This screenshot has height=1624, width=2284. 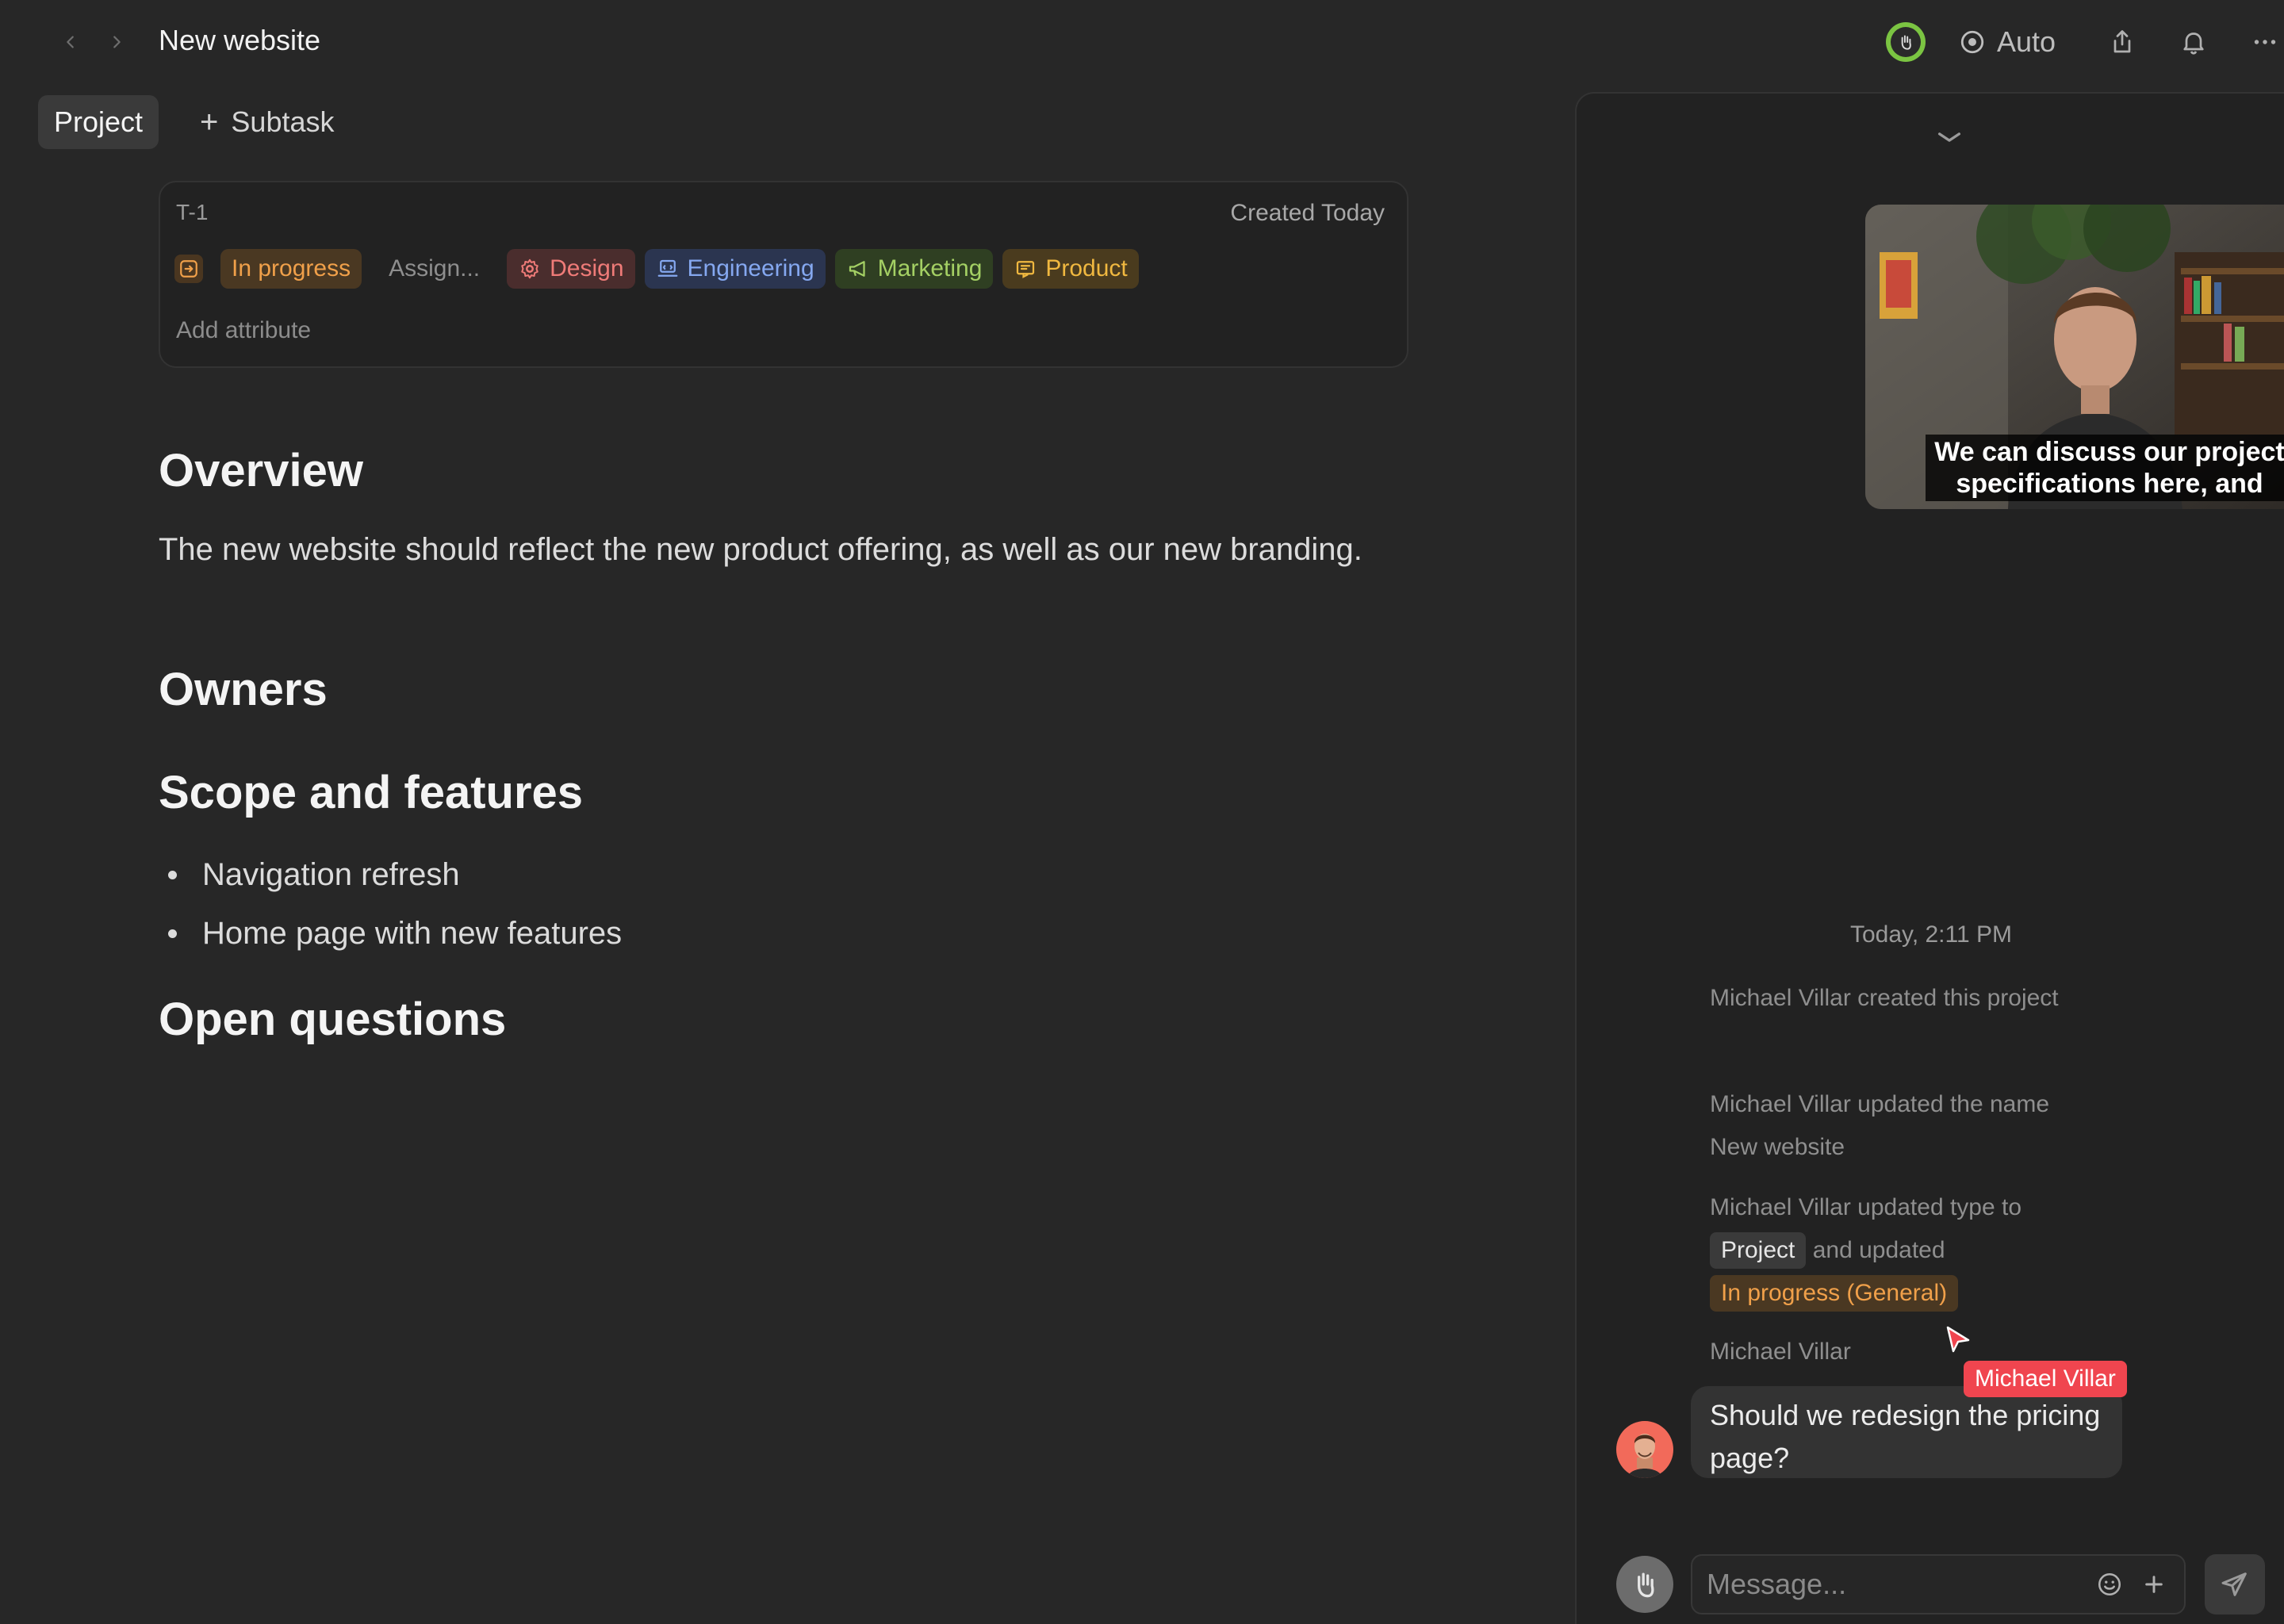 What do you see at coordinates (412, 933) in the screenshot?
I see `list-item-text: Home page with new features` at bounding box center [412, 933].